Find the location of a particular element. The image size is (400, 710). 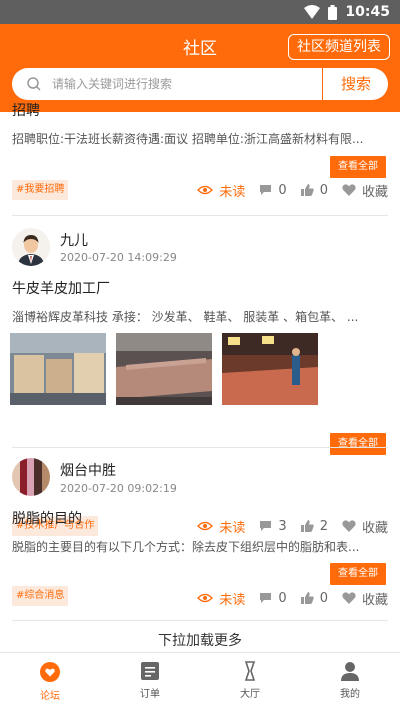

app-header: 社区 社区频道列表 搜索 is located at coordinates (200, 68).